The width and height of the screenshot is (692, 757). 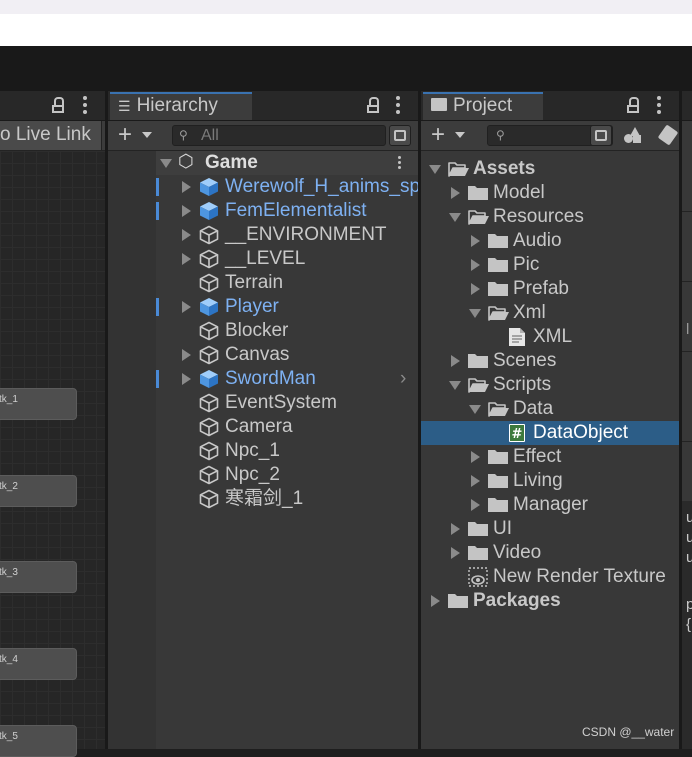 What do you see at coordinates (550, 193) in the screenshot?
I see `project-item: Model` at bounding box center [550, 193].